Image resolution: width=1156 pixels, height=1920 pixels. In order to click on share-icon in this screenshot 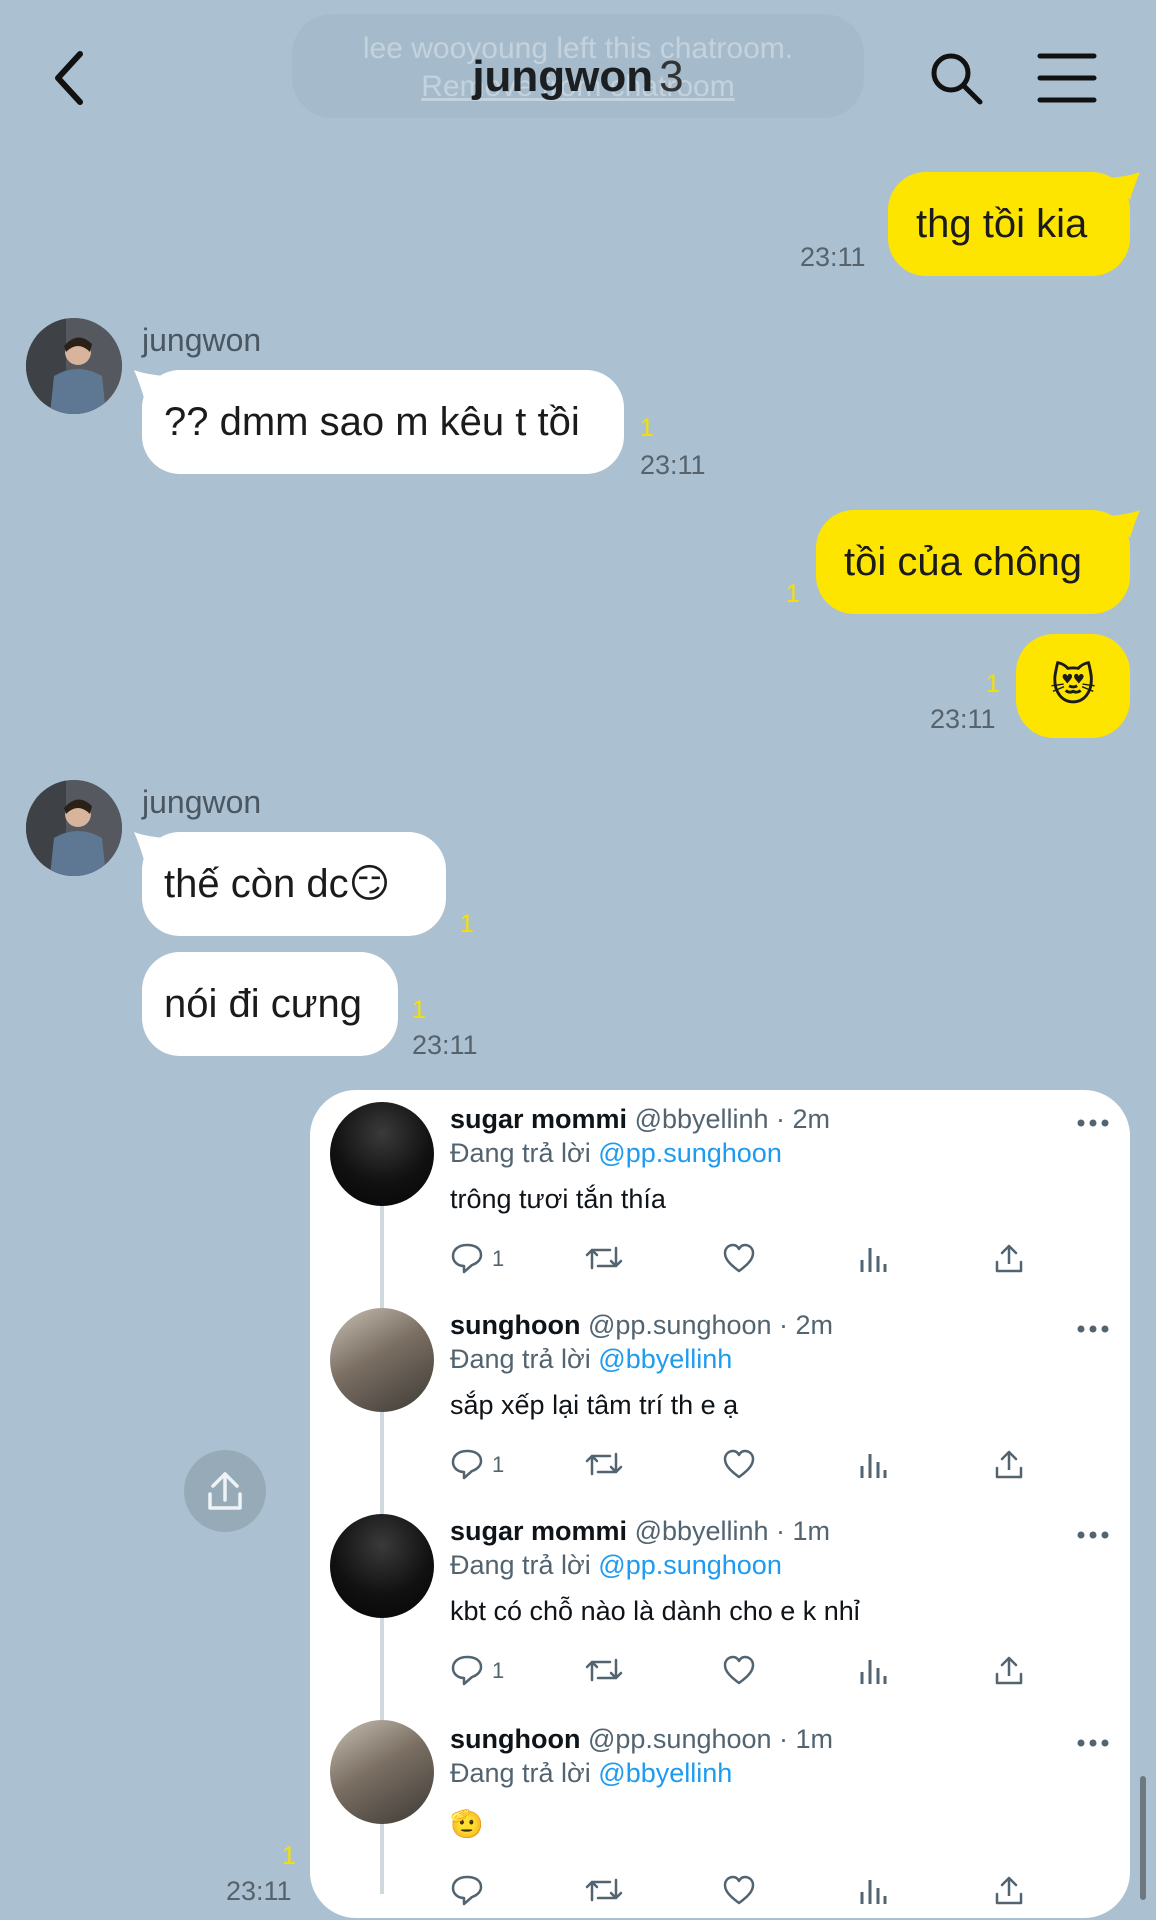, I will do `click(225, 1491)`.